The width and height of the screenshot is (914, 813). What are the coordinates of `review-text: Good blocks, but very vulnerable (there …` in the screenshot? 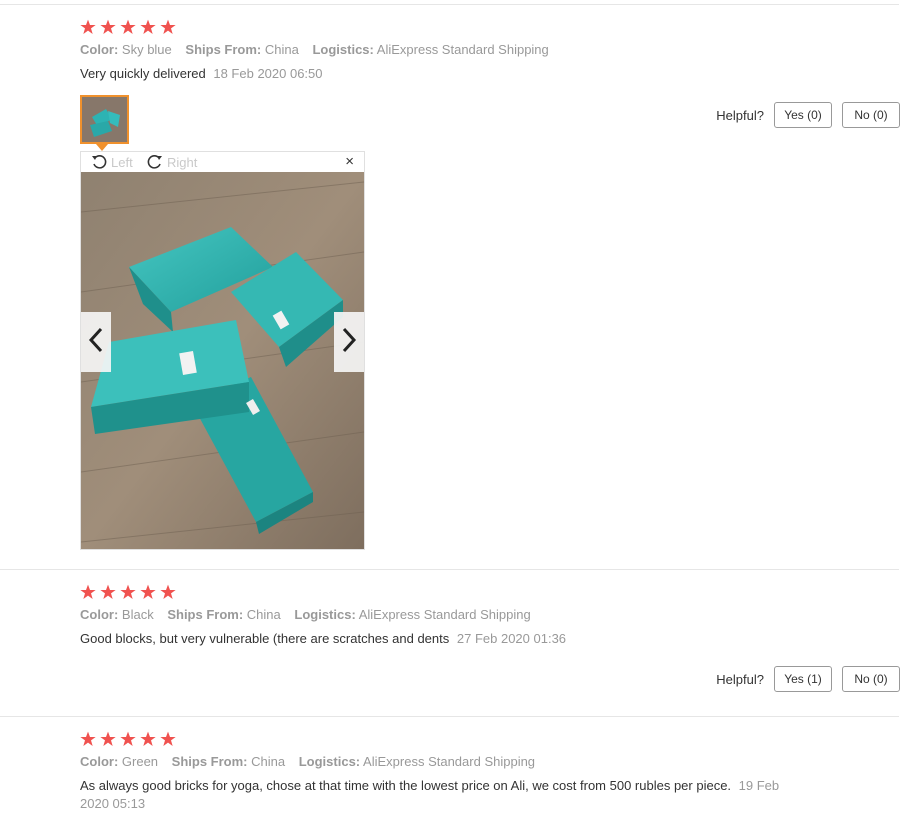 It's located at (490, 639).